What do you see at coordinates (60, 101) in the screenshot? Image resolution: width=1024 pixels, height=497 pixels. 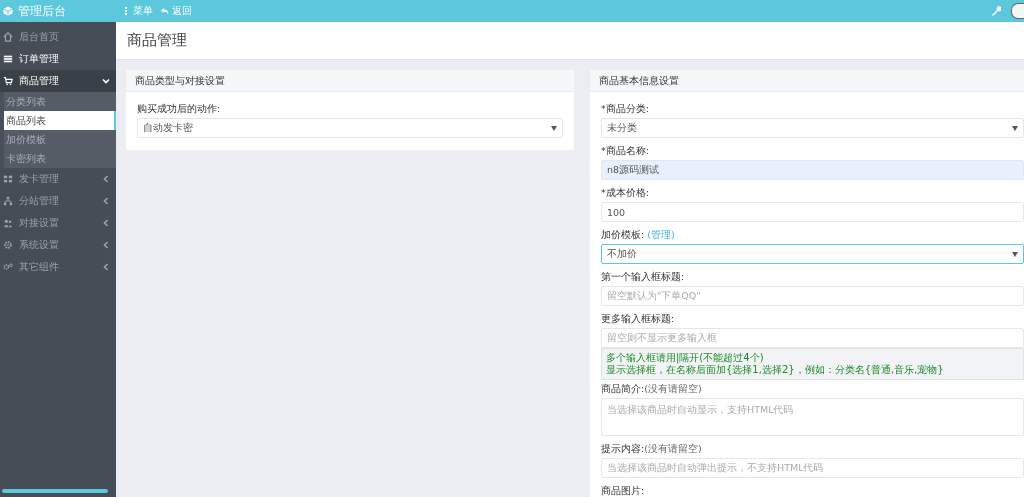 I see `sidebar-subitem: 分类列表` at bounding box center [60, 101].